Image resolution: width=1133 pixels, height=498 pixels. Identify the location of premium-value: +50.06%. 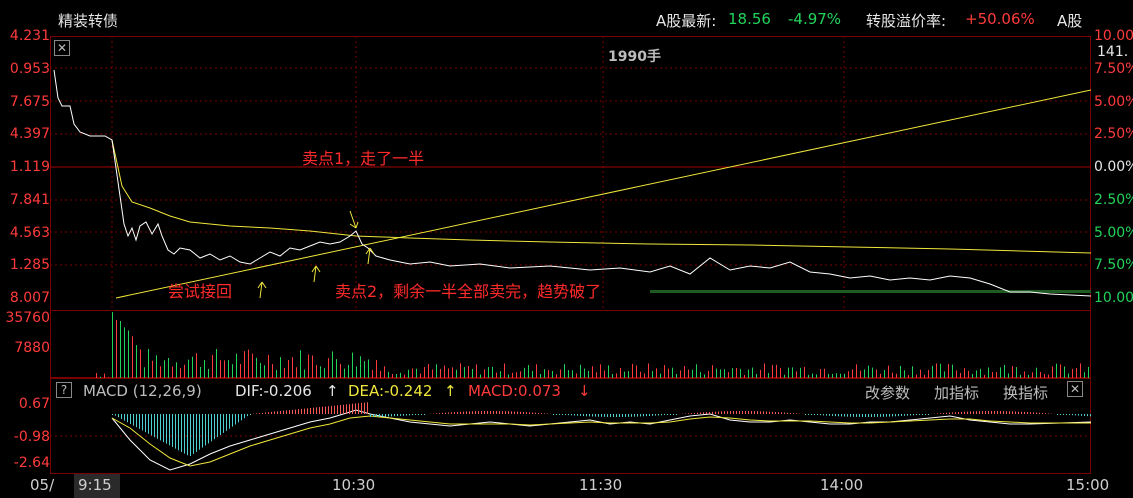
(1000, 19).